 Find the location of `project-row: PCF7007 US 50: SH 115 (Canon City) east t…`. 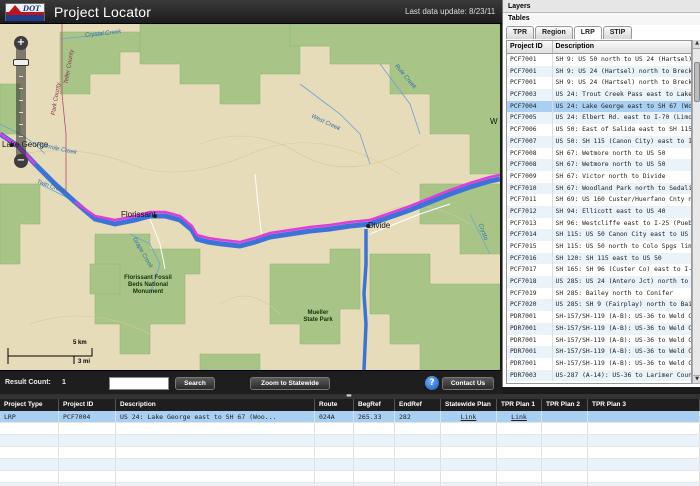

project-row: PCF7007 US 50: SH 115 (Canon City) east t… is located at coordinates (599, 141).